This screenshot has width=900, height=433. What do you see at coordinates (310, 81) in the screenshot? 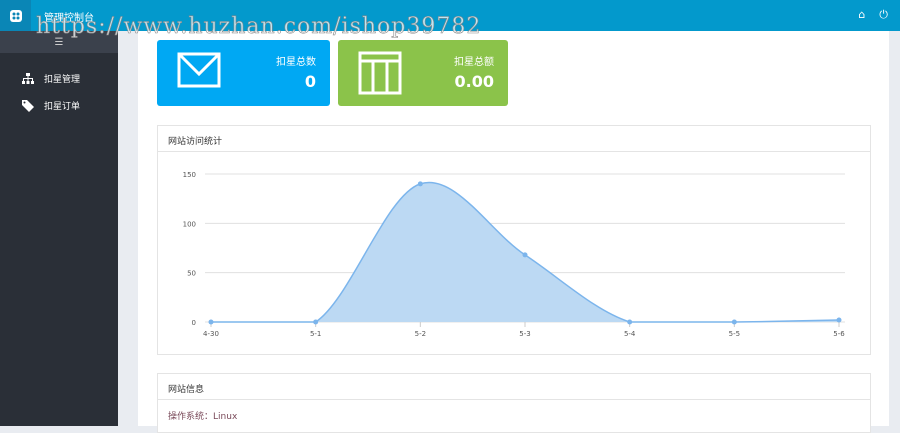
I see `stat-value: 0` at bounding box center [310, 81].